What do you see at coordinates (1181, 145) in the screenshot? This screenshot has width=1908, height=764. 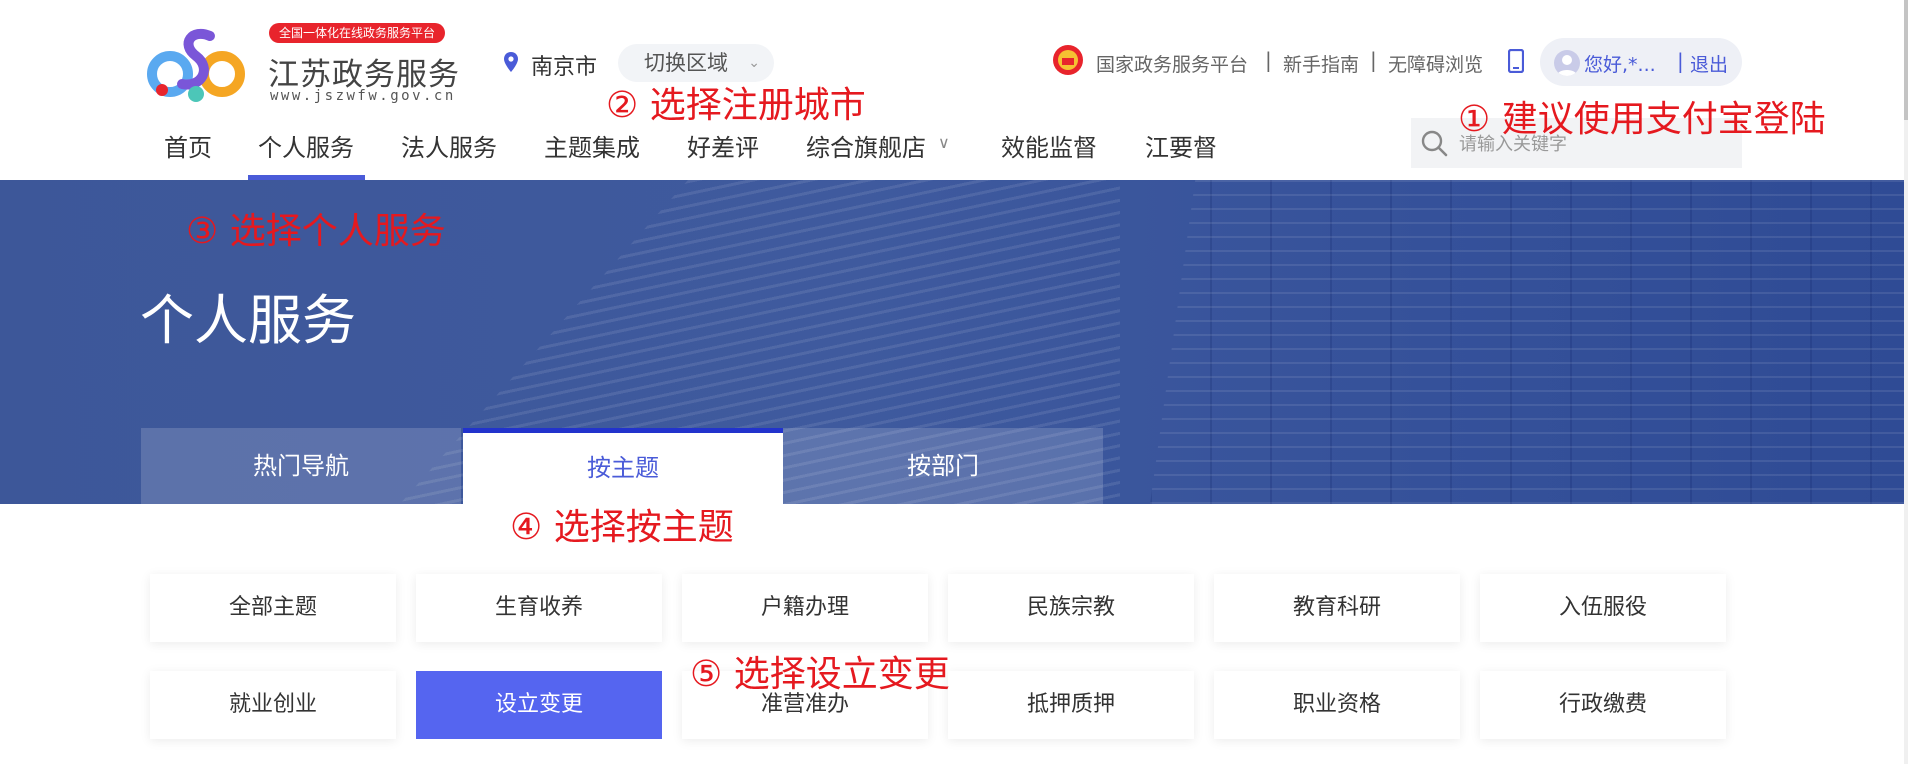 I see `nav-item-jiangyaodu: 江要督` at bounding box center [1181, 145].